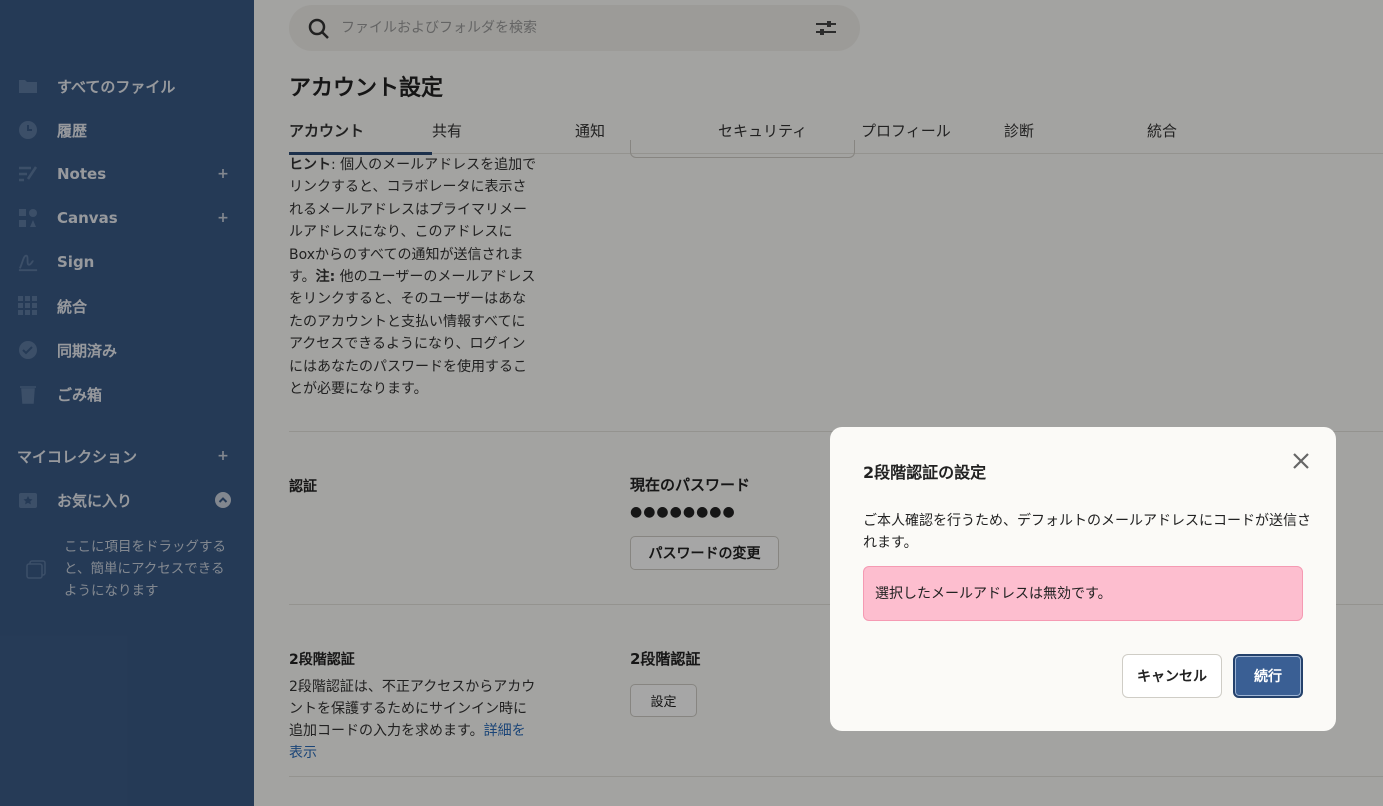  What do you see at coordinates (1172, 676) in the screenshot?
I see `cancel-button: キャンセル` at bounding box center [1172, 676].